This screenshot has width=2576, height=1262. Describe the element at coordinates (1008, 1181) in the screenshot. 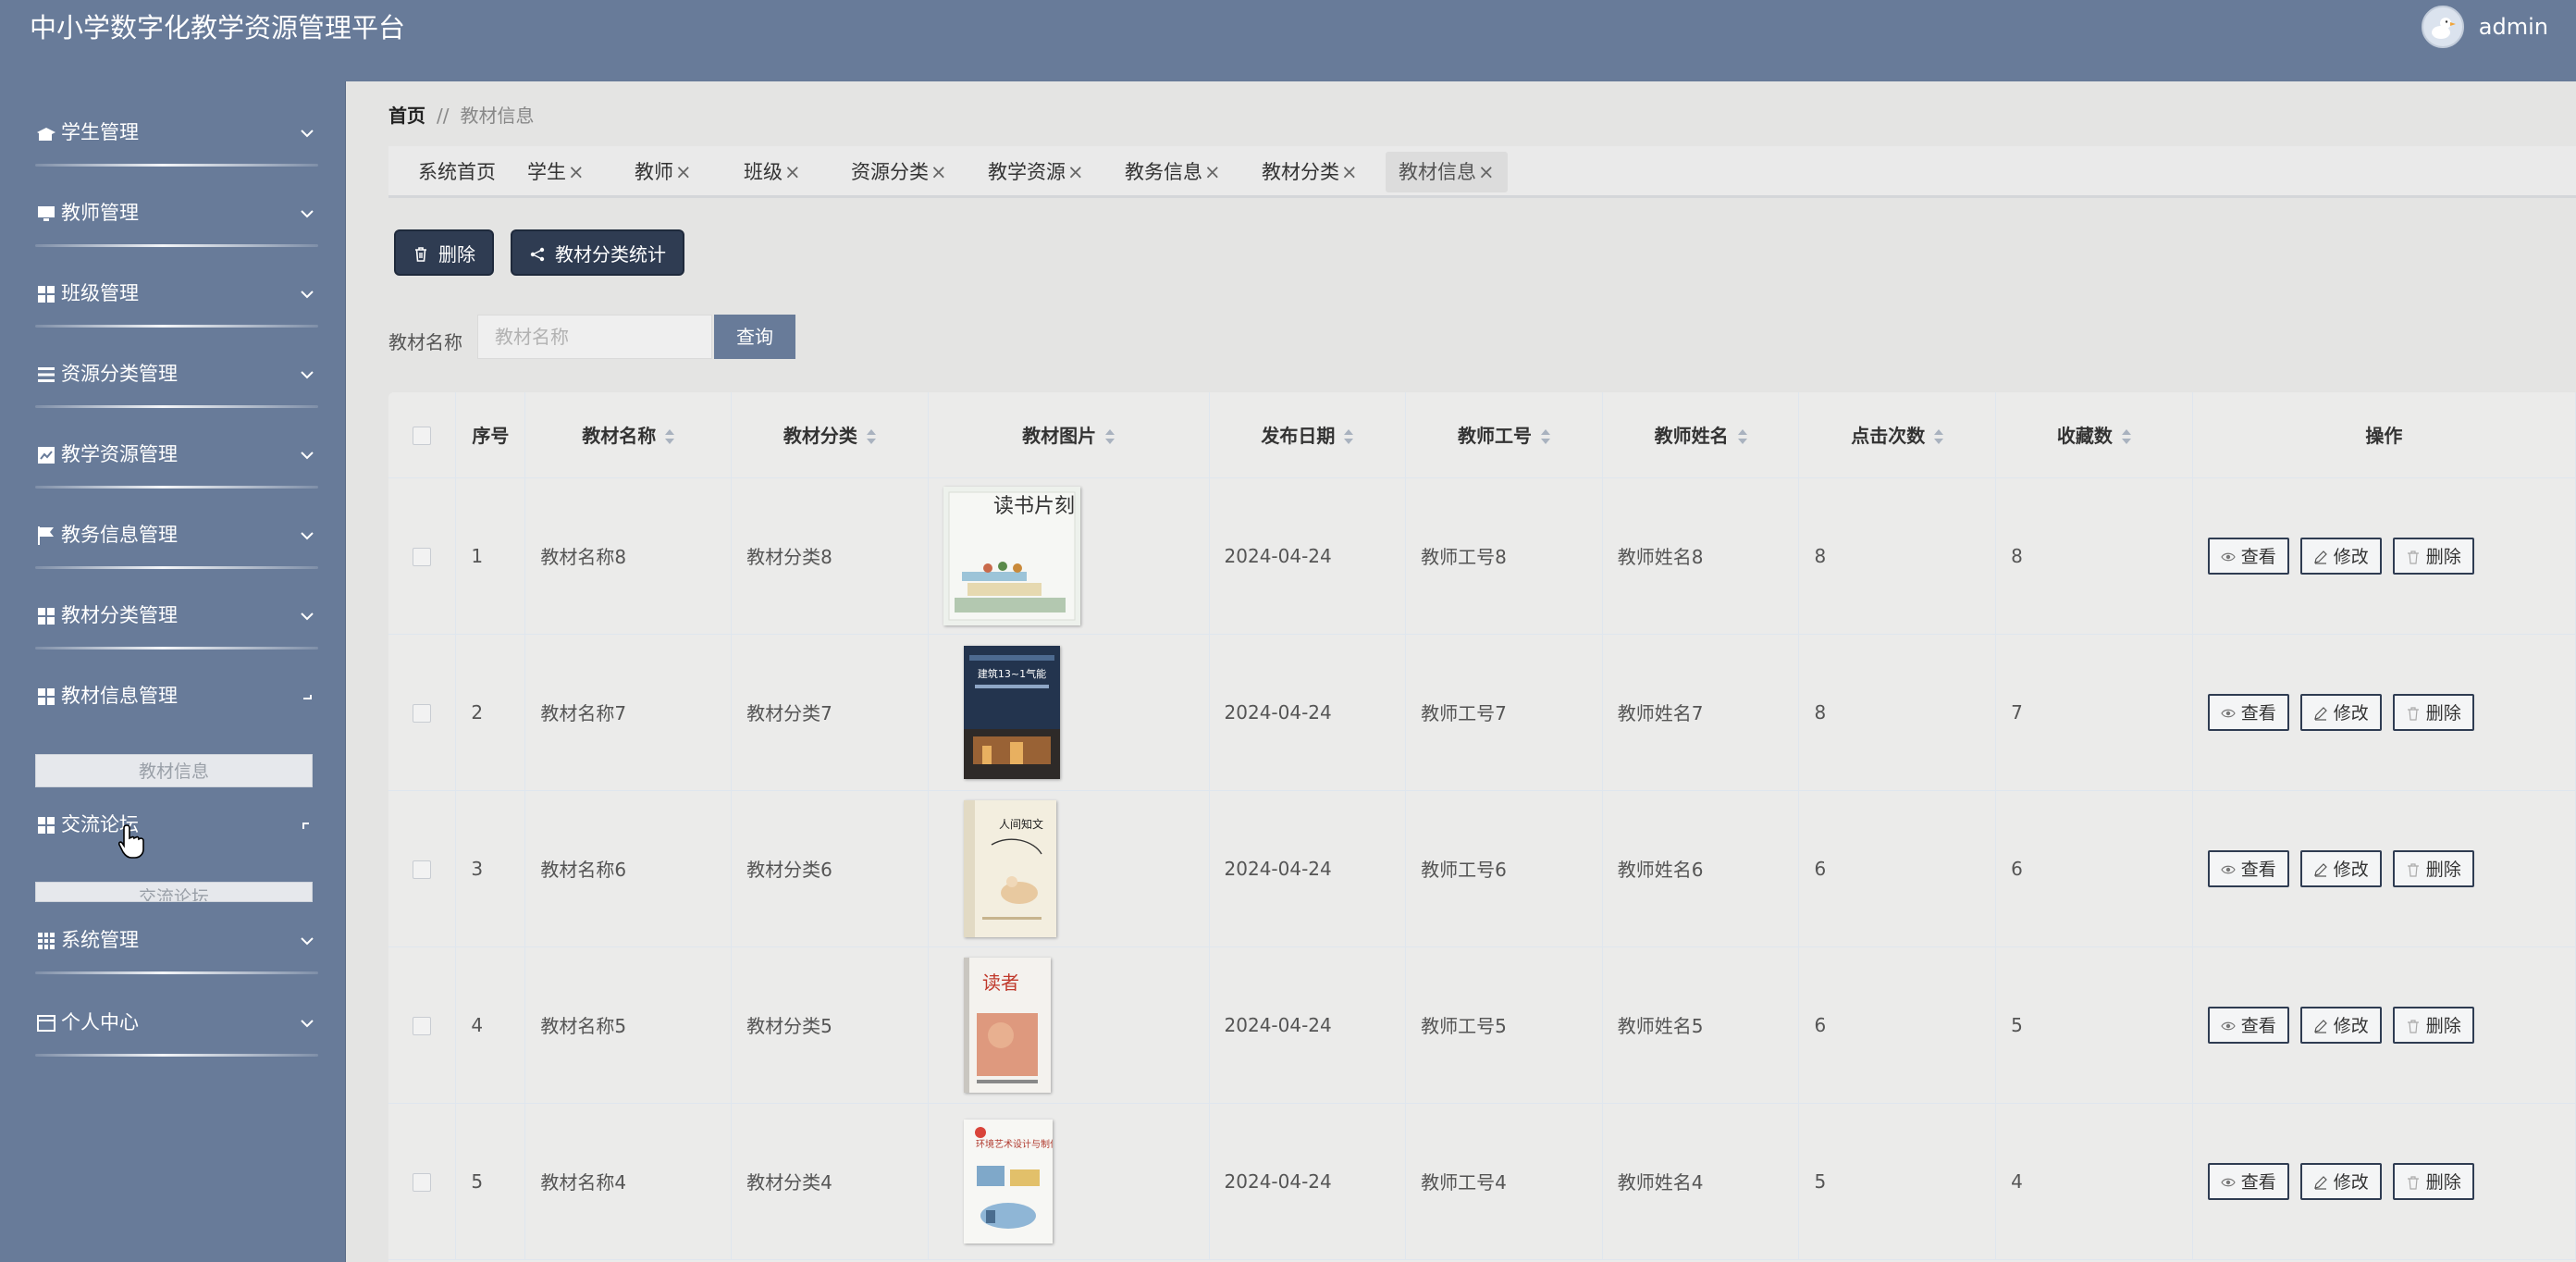

I see `book-cover-image: 环境艺术设计与制作` at that location.